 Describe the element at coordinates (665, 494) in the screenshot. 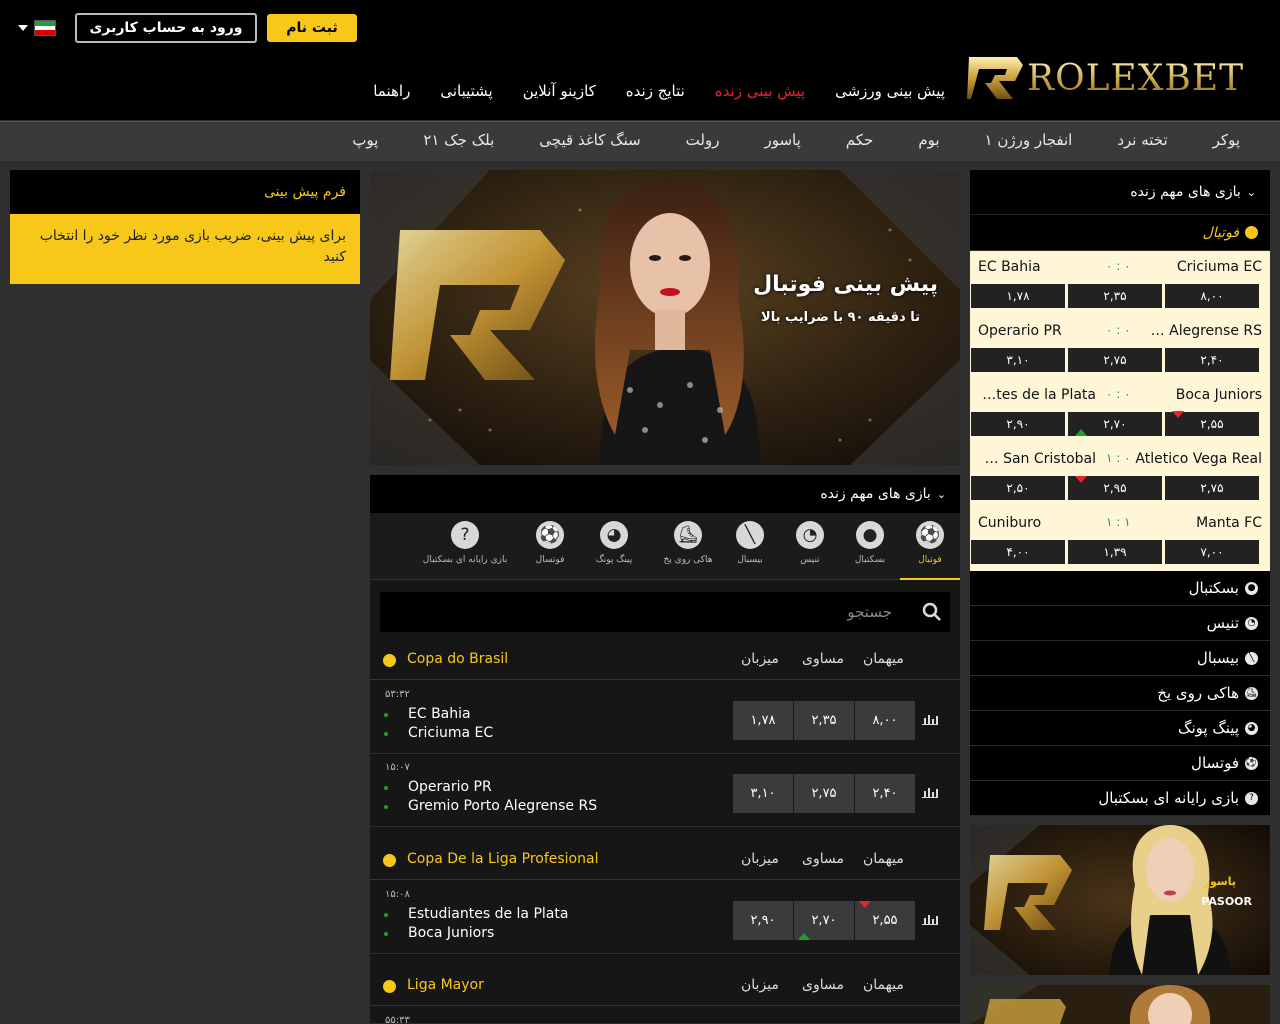

I see `live-games-header: بازی های مهم زنده ⌄` at that location.